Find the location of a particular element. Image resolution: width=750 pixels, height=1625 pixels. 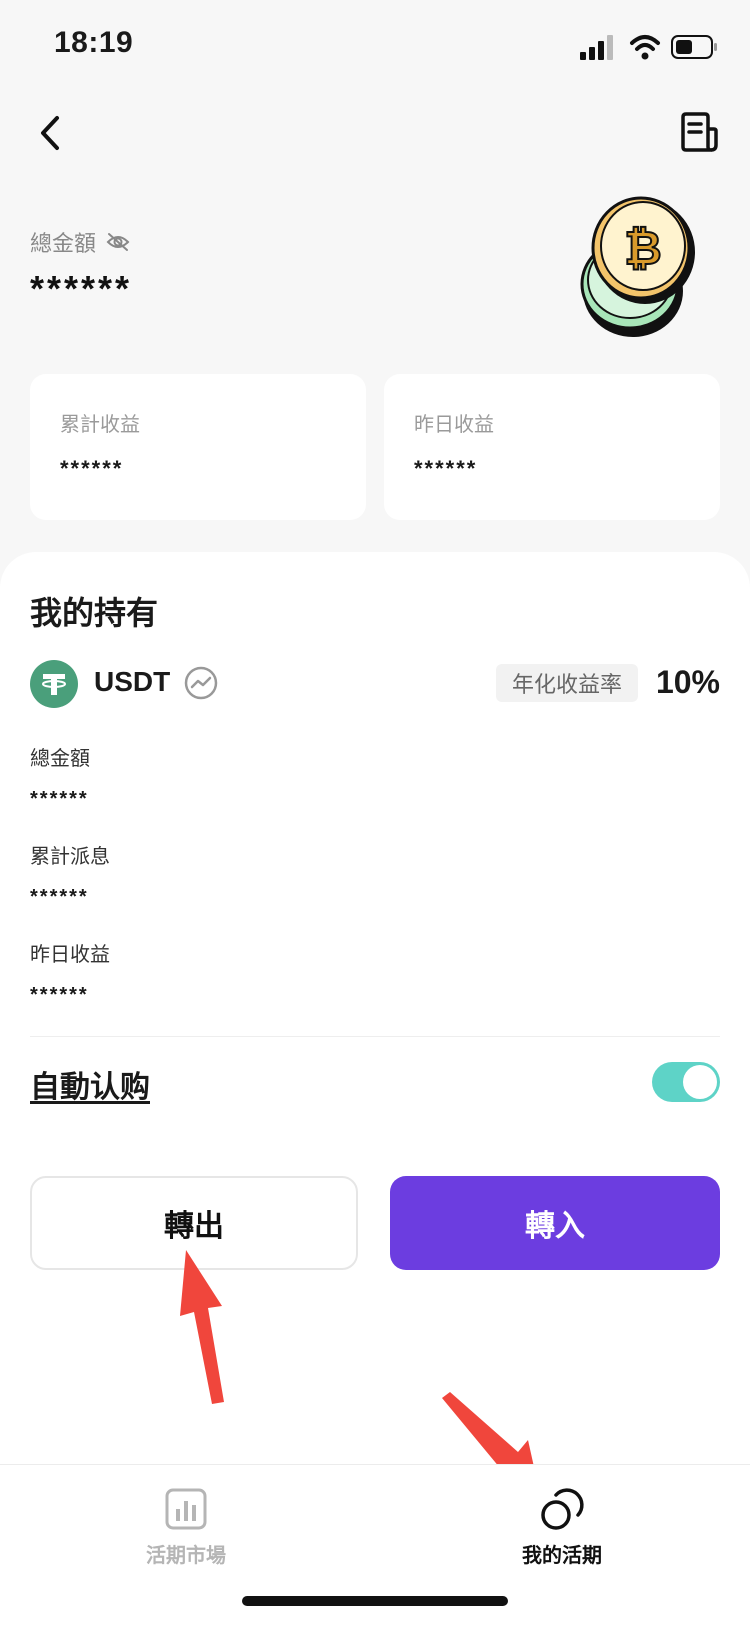

document-icon is located at coordinates (699, 132).